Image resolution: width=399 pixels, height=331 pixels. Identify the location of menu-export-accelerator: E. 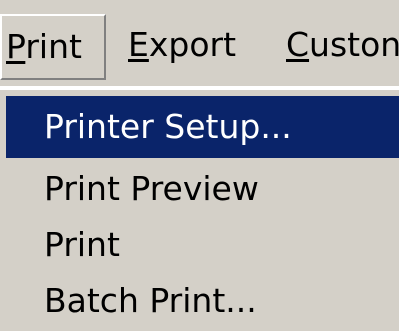
(138, 44).